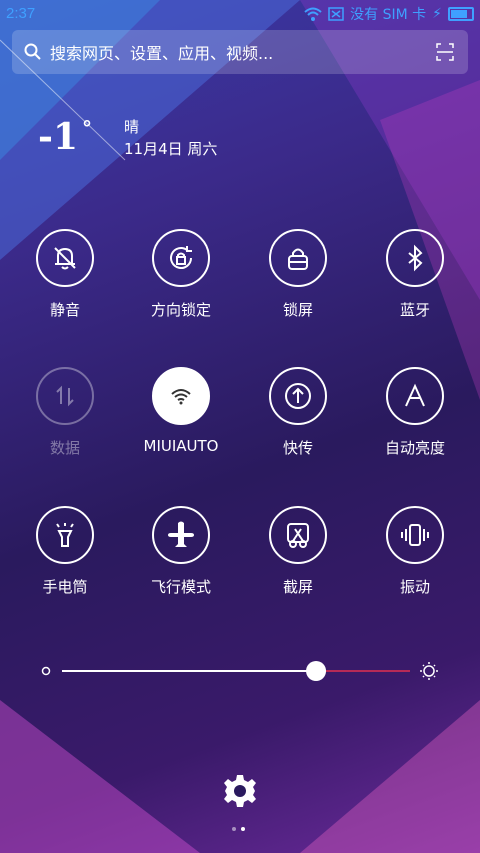 The height and width of the screenshot is (853, 480). I want to click on status-sim-text: 没有 SIM 卡, so click(388, 15).